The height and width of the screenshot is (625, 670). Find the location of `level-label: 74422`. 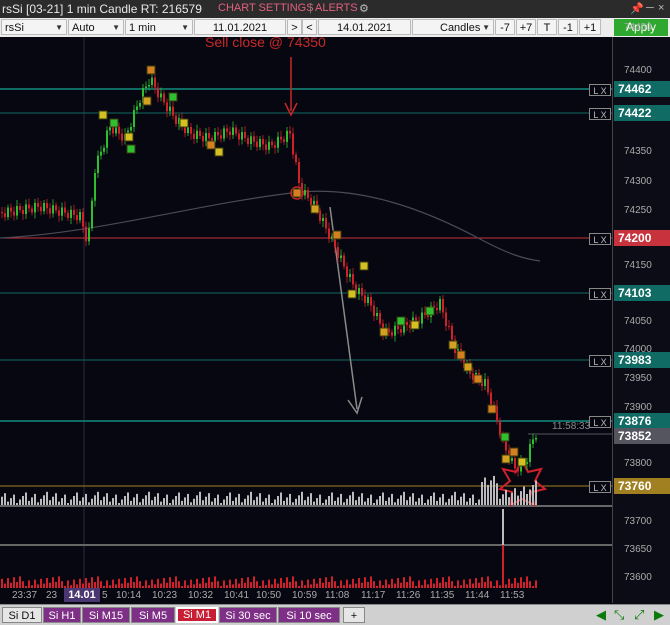

level-label: 74422 is located at coordinates (642, 113).